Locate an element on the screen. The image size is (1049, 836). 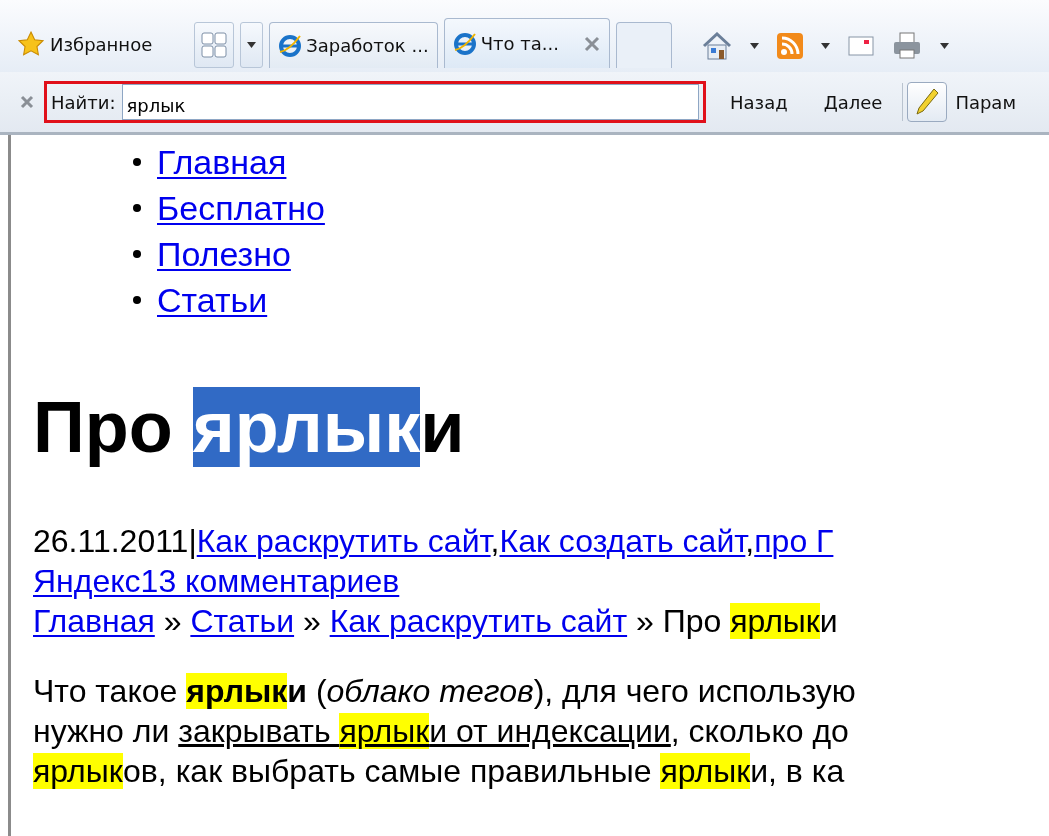
house-icon is located at coordinates (716, 46).